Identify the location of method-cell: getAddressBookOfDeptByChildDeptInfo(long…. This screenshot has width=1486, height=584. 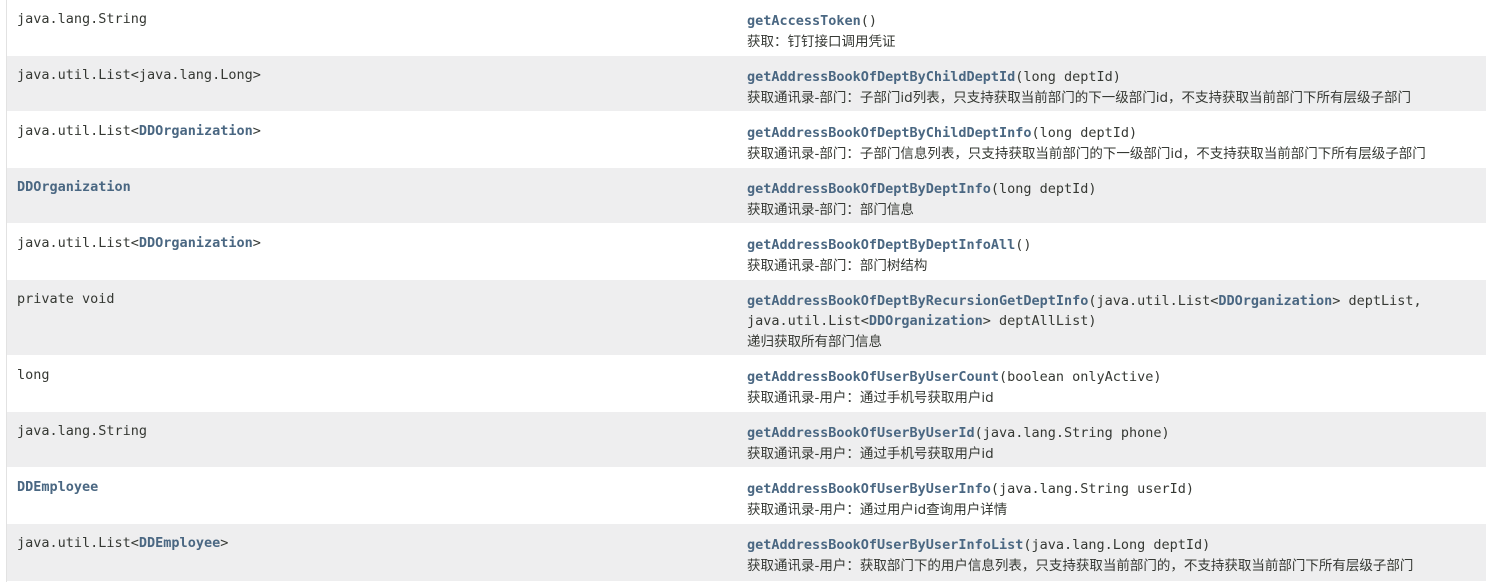
(1111, 139).